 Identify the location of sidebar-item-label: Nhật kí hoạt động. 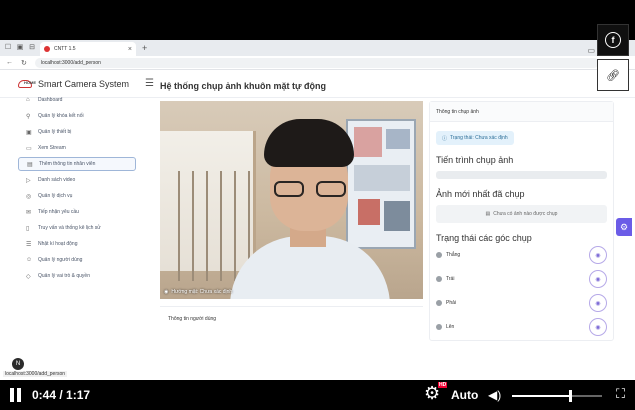
(58, 244).